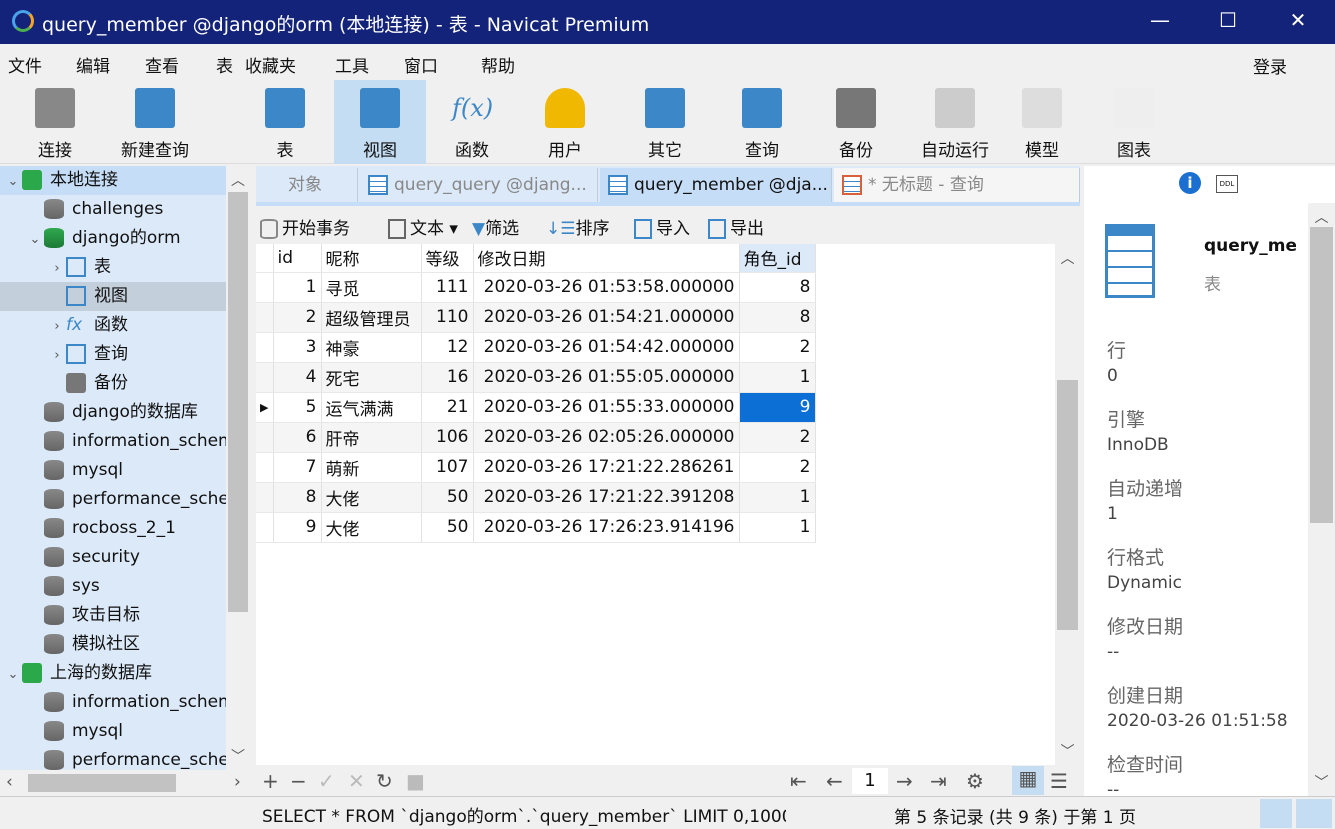  What do you see at coordinates (447, 377) in the screenshot?
I see `table-cell: 16` at bounding box center [447, 377].